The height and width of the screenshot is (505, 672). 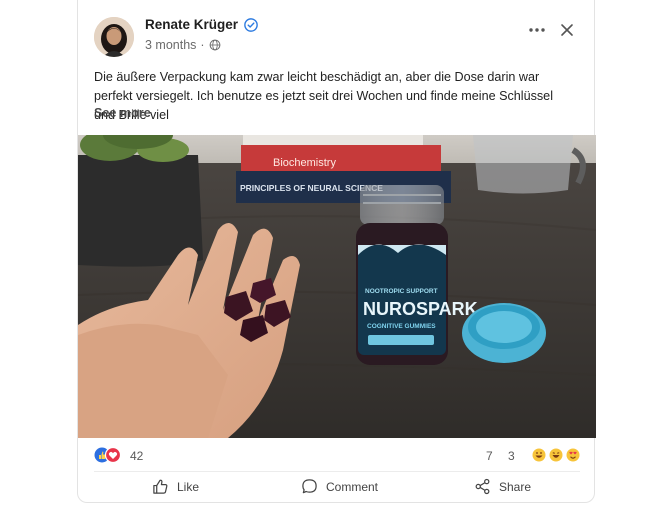 I want to click on laugh-emoji-icon, so click(x=556, y=455).